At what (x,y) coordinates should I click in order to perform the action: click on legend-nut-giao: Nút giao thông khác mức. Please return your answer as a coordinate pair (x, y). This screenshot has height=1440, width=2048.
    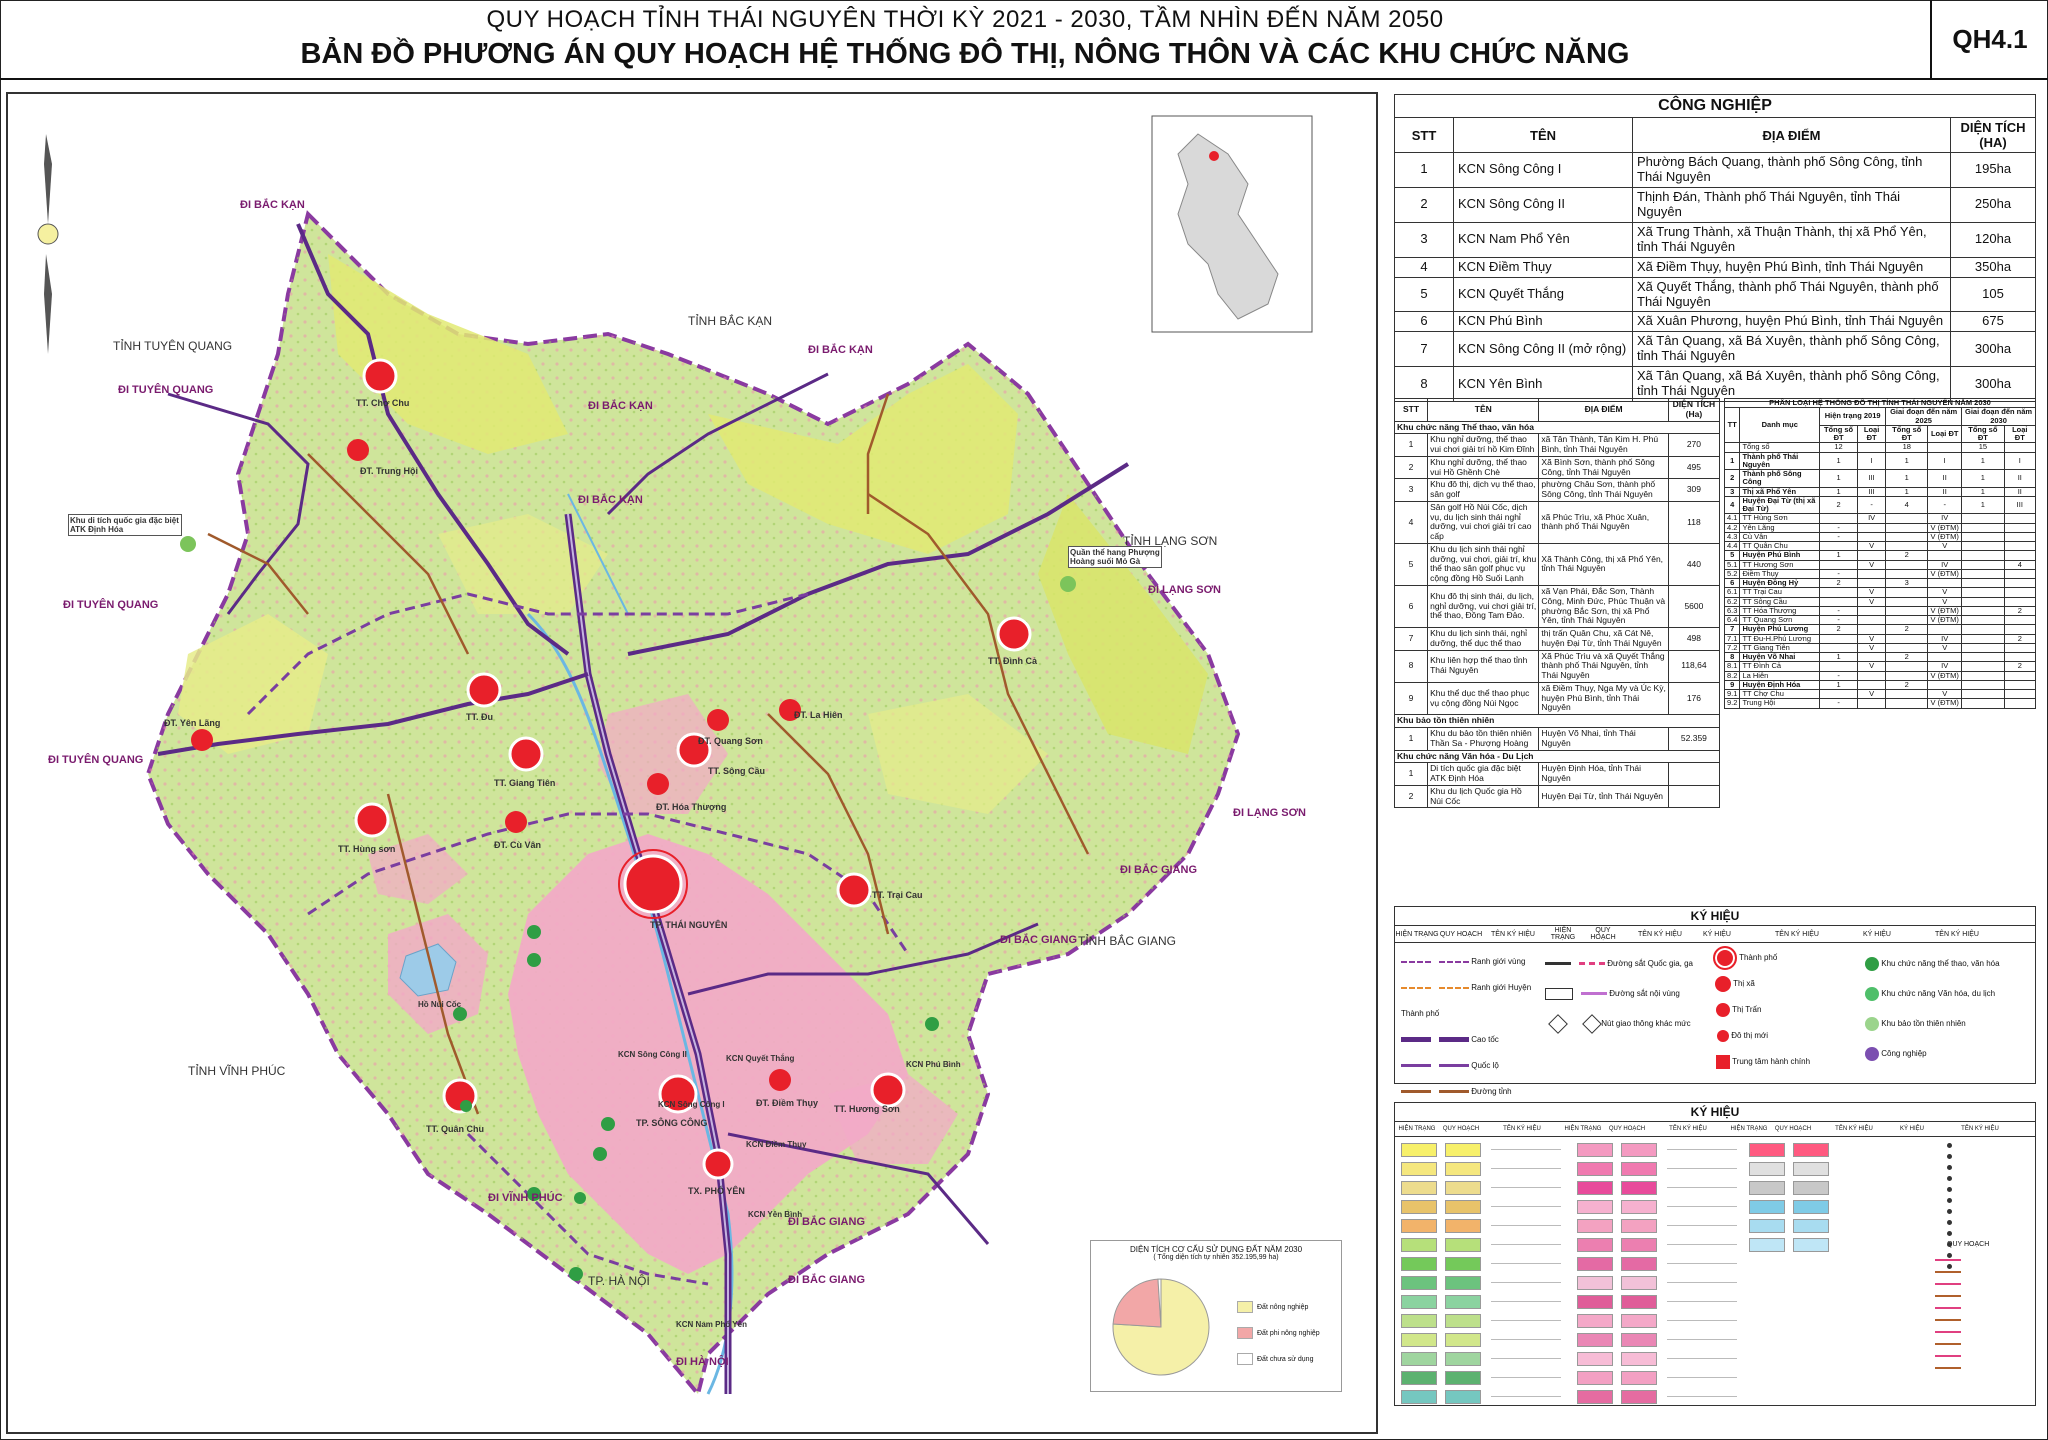
    Looking at the image, I should click on (1646, 1023).